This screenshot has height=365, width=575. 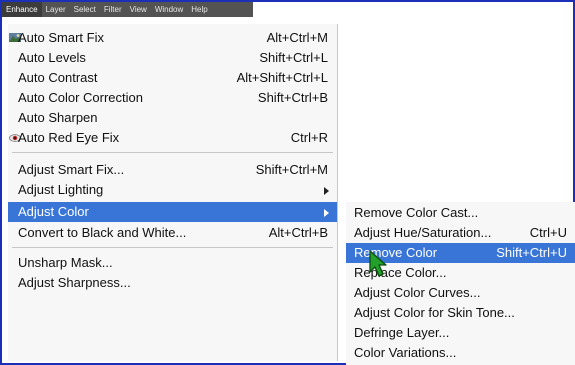 What do you see at coordinates (85, 9) in the screenshot?
I see `menu-select: Select` at bounding box center [85, 9].